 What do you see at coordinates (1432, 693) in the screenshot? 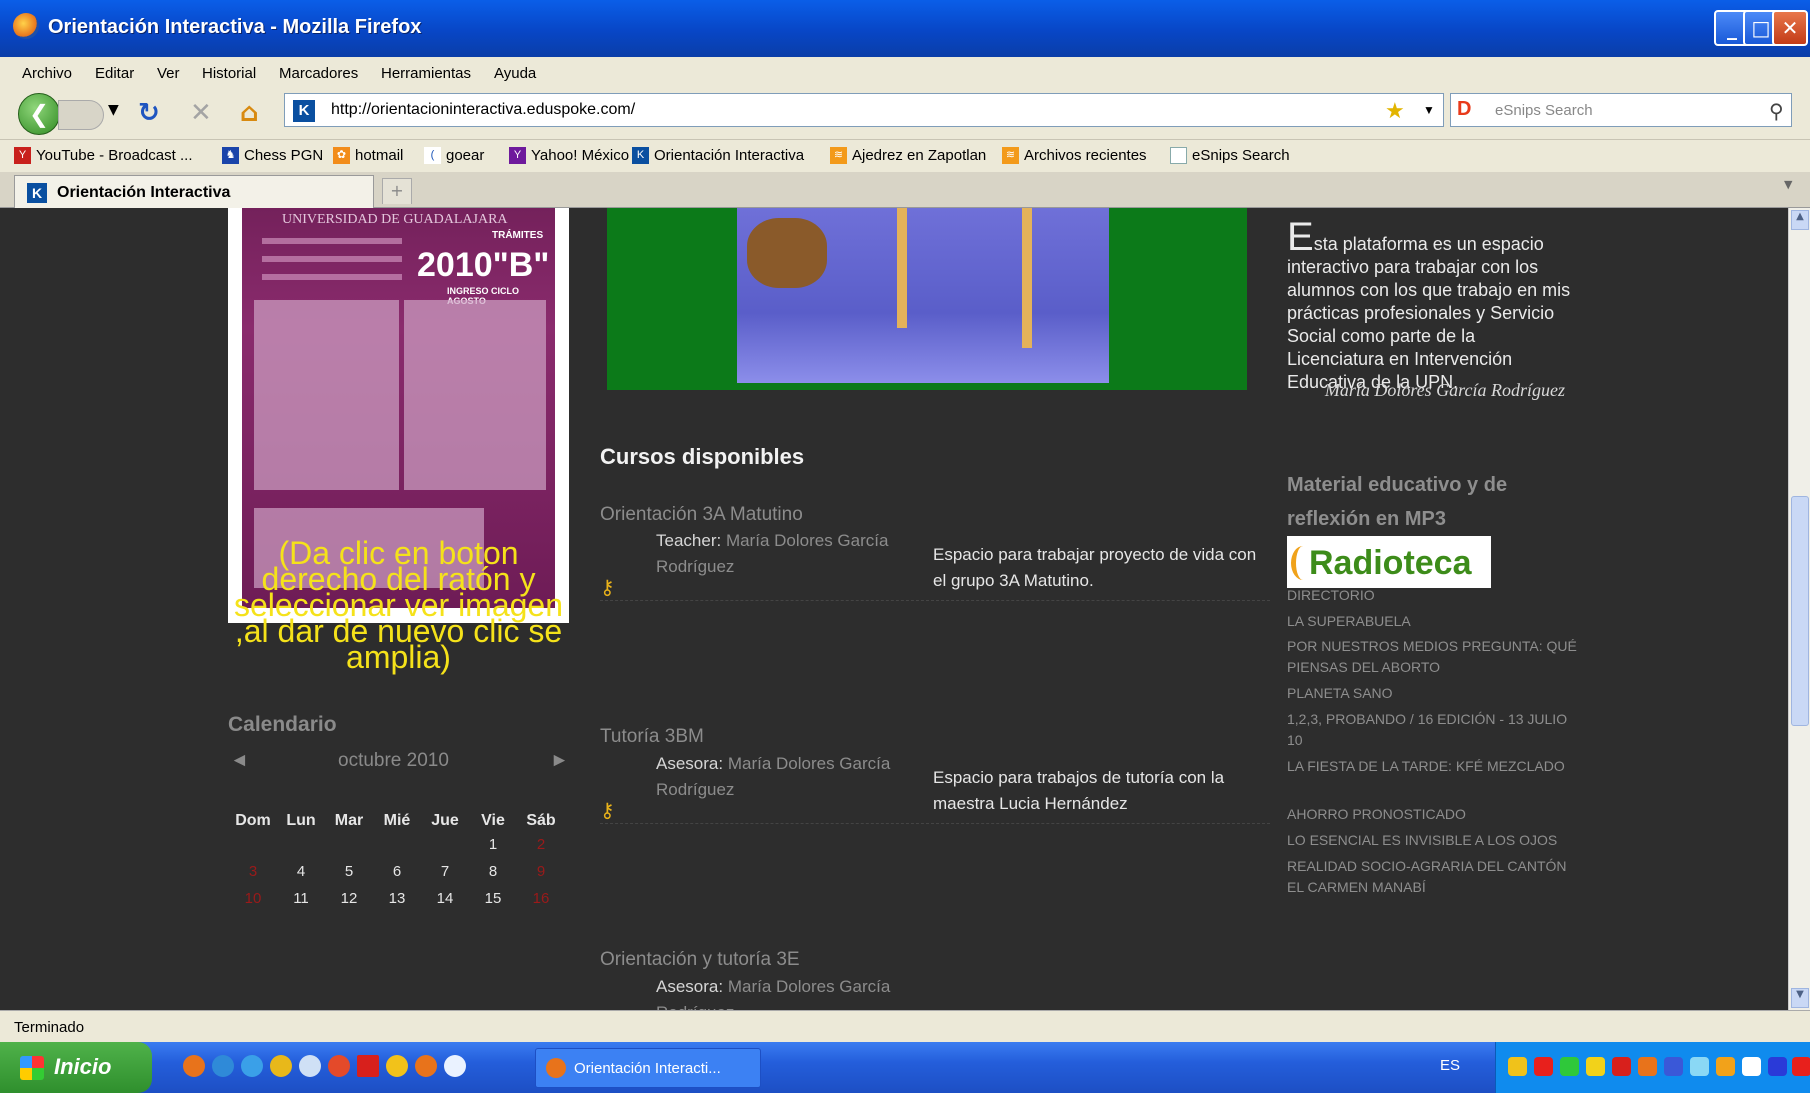
I see `audio-link: PLANETA SANO` at bounding box center [1432, 693].